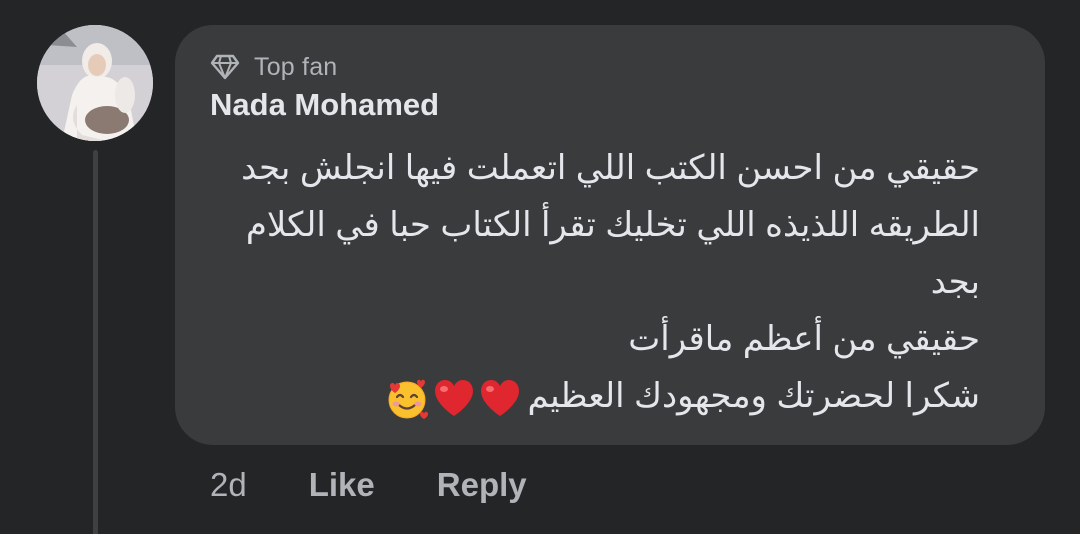 The width and height of the screenshot is (1080, 534). I want to click on like-button: Like, so click(342, 485).